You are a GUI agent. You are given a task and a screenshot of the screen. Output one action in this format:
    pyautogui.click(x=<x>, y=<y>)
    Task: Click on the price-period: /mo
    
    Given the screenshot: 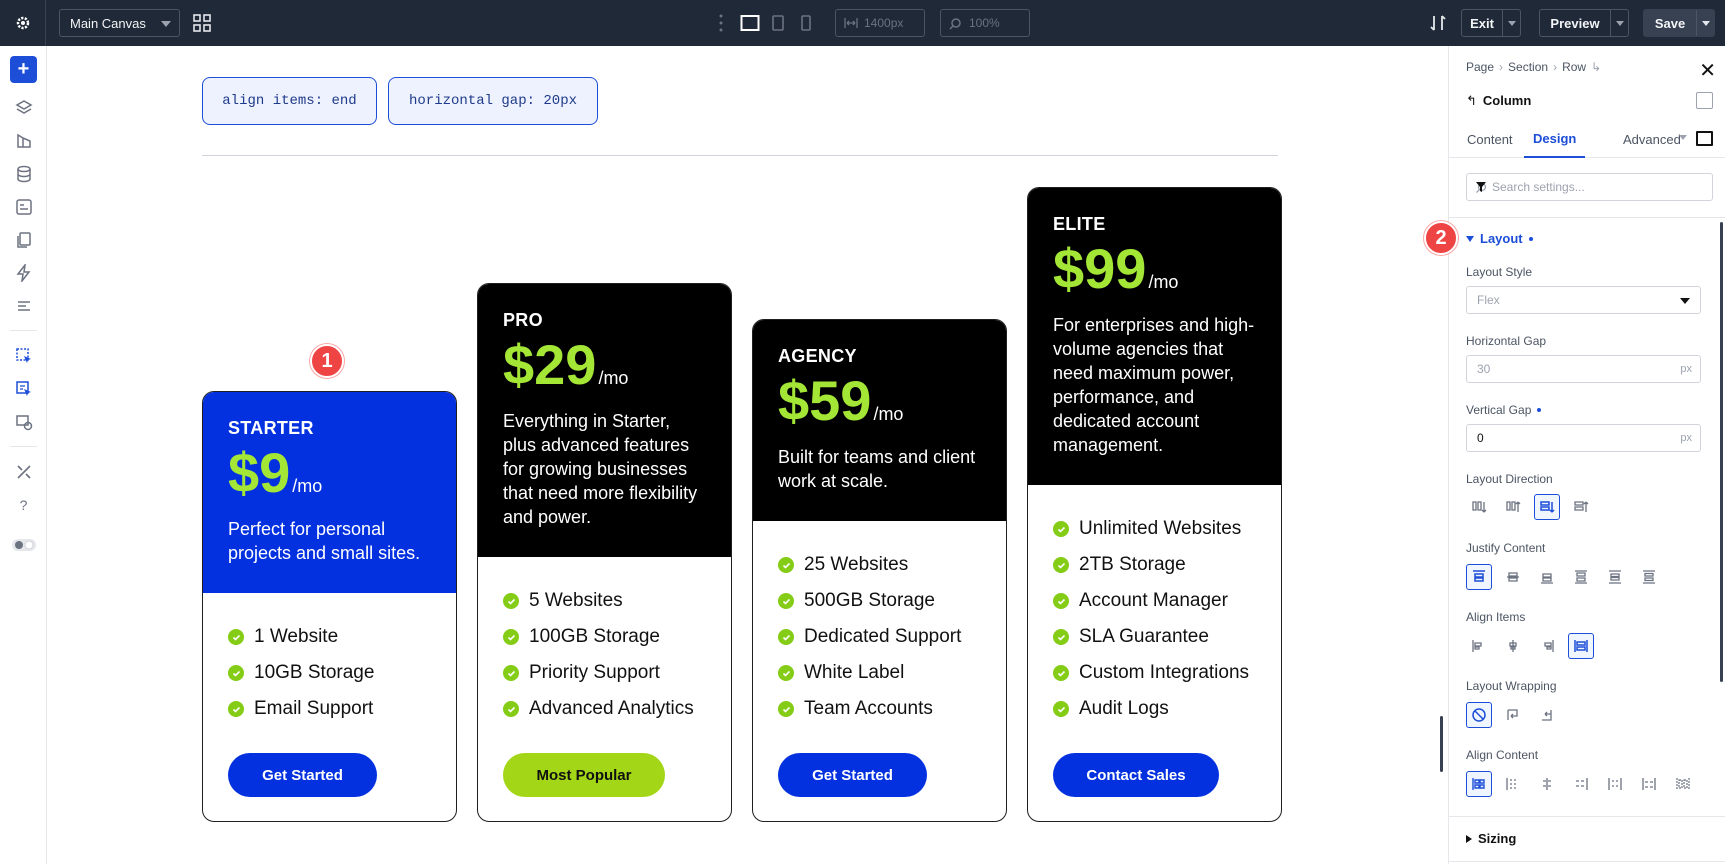 What is the action you would take?
    pyautogui.click(x=888, y=414)
    